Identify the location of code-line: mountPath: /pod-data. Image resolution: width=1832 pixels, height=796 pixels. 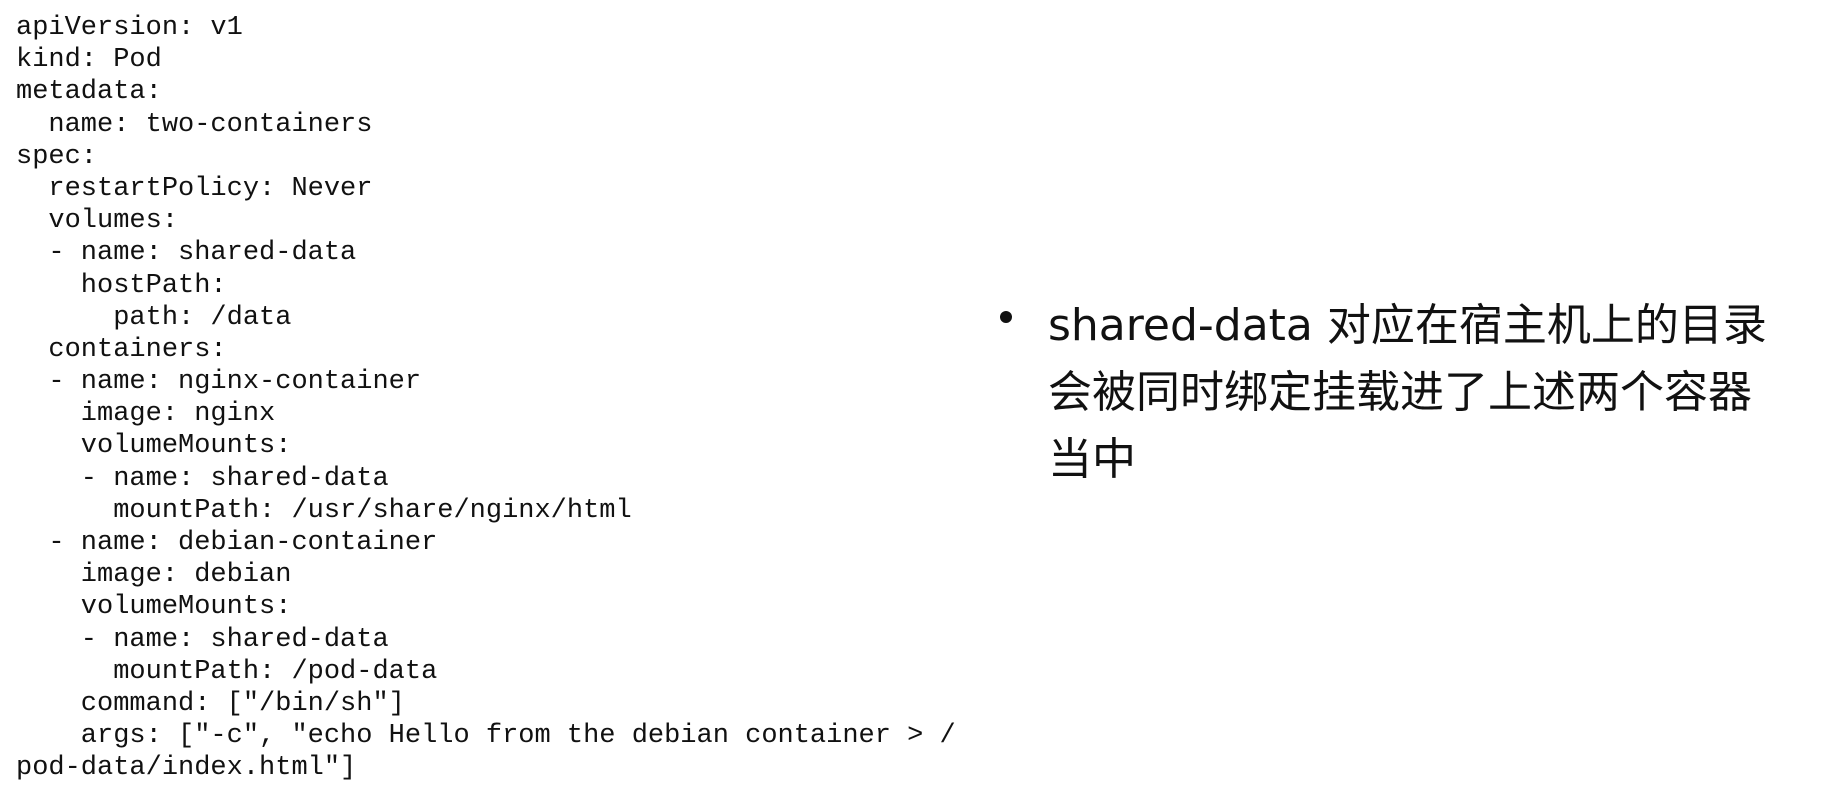
(227, 671).